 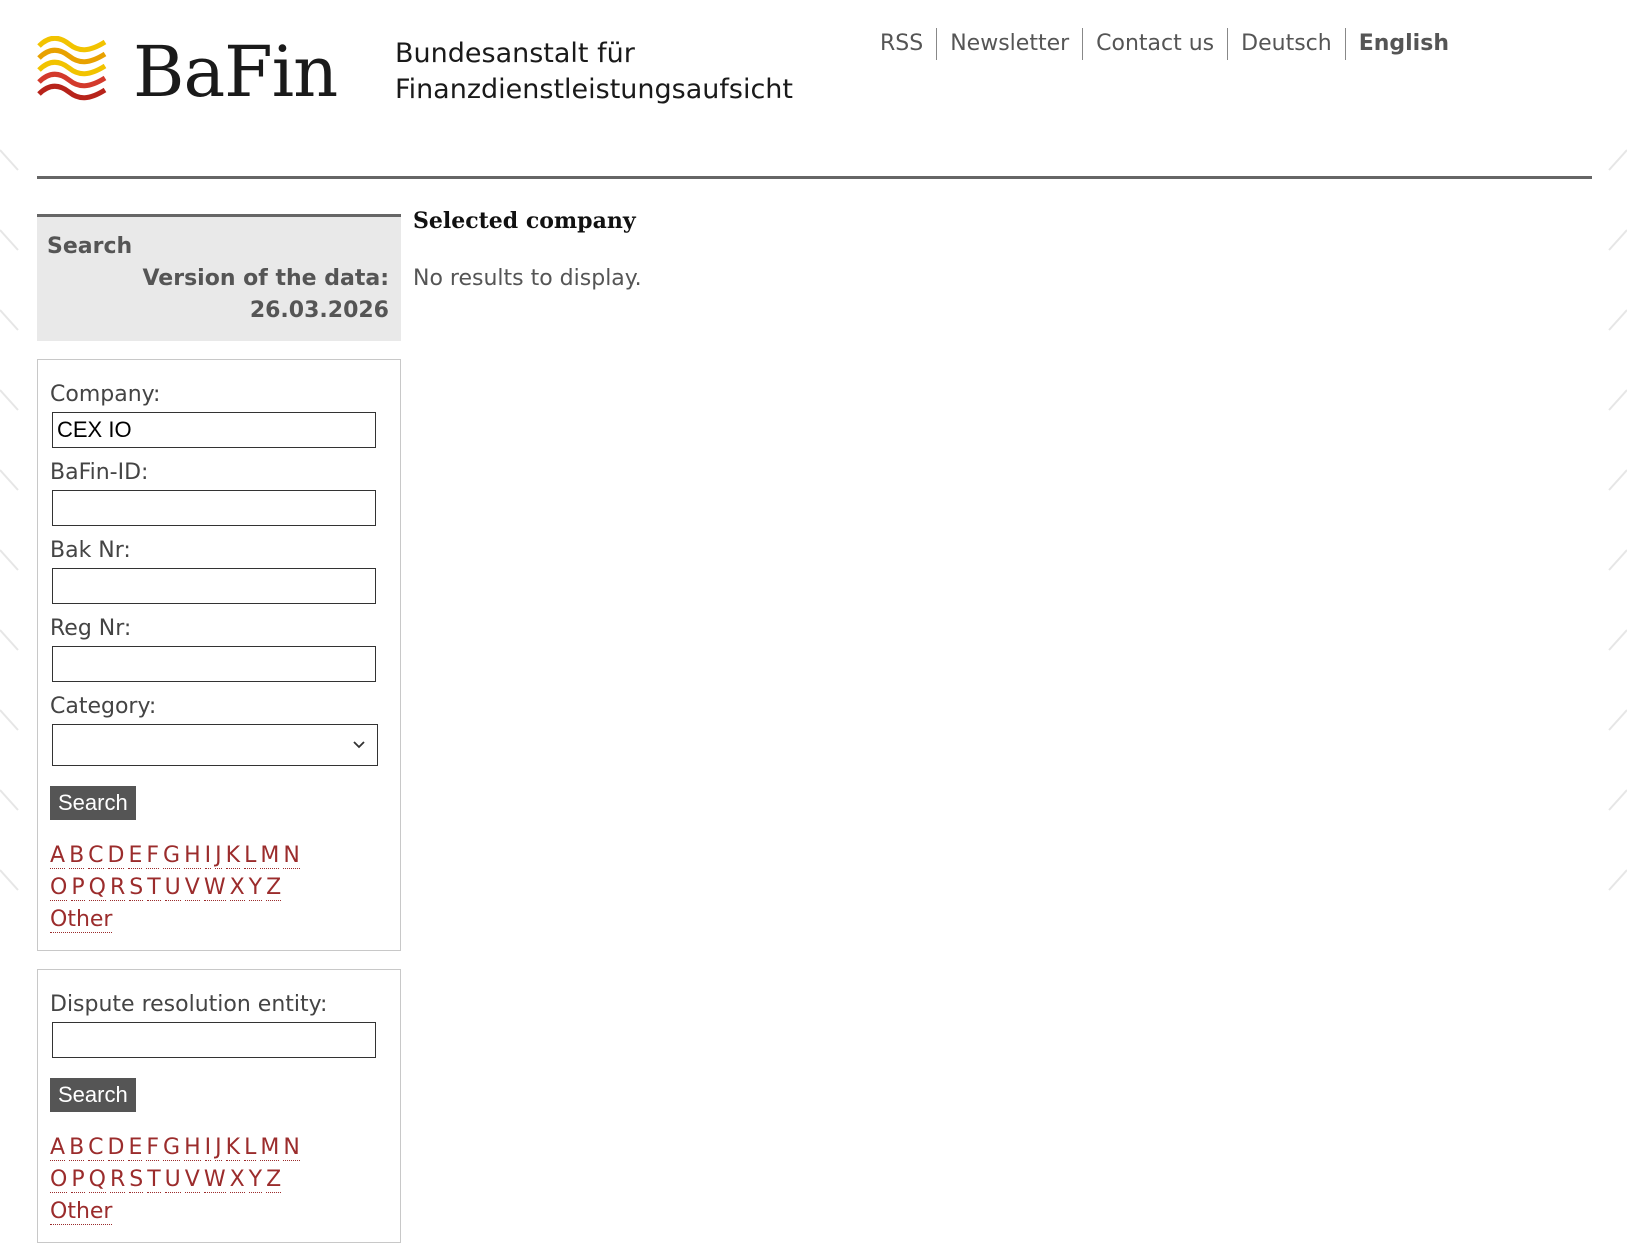 What do you see at coordinates (99, 472) in the screenshot?
I see `bafin-id-label: BaFin-ID:` at bounding box center [99, 472].